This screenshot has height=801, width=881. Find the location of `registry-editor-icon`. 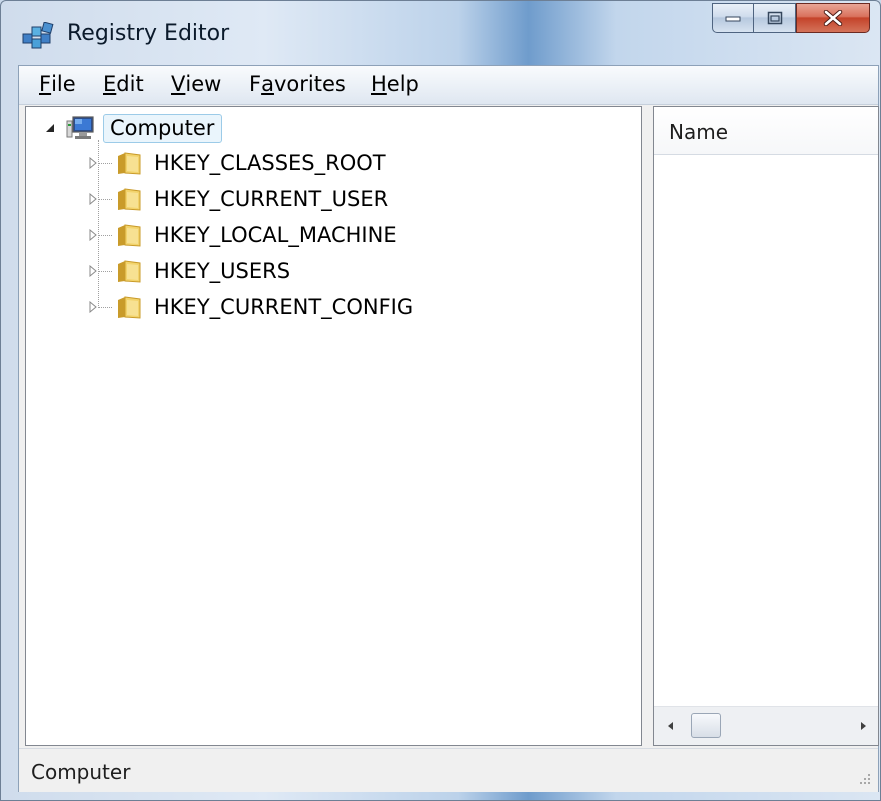

registry-editor-icon is located at coordinates (38, 35).